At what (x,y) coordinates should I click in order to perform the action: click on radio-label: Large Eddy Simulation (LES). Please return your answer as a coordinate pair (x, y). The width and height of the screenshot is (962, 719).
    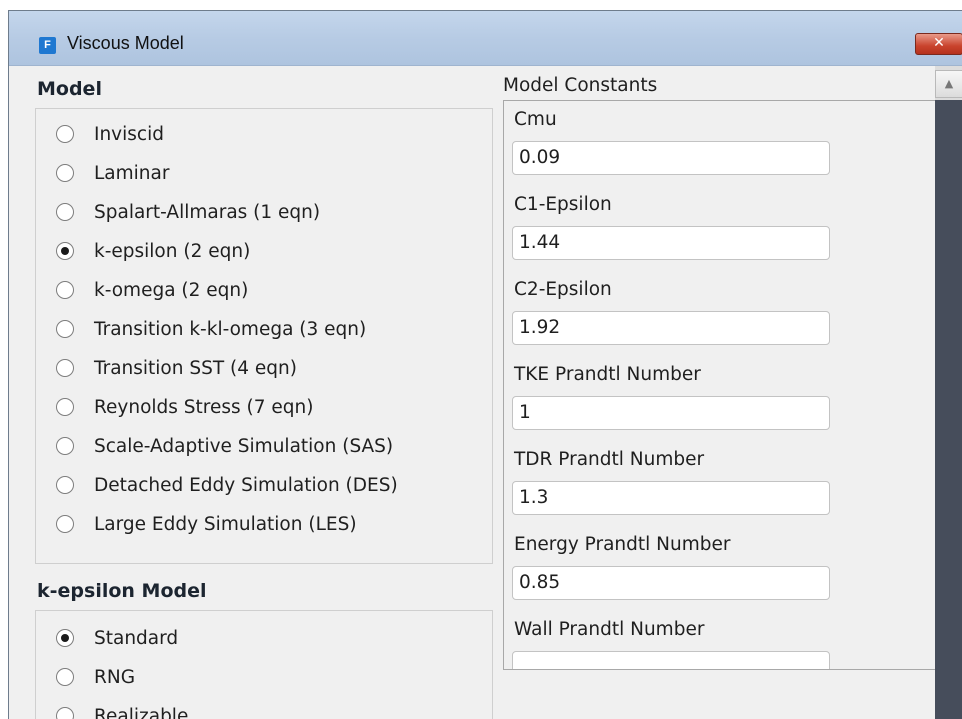
    Looking at the image, I should click on (225, 524).